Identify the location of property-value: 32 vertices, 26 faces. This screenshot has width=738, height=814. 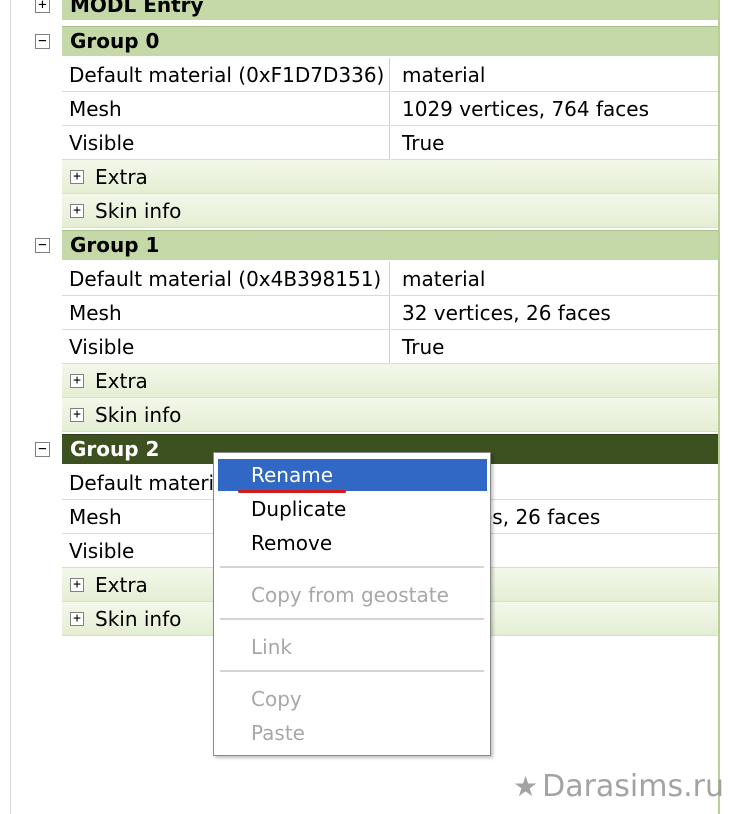
(554, 313).